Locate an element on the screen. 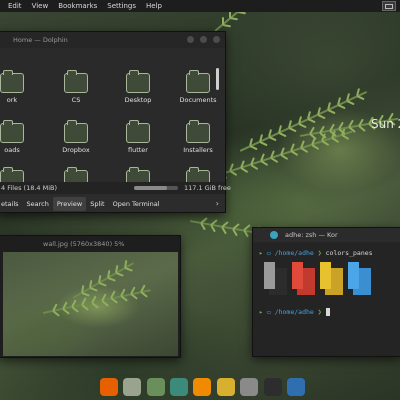  selection-status: 4 Files (18.4 MiB) is located at coordinates (29, 188).